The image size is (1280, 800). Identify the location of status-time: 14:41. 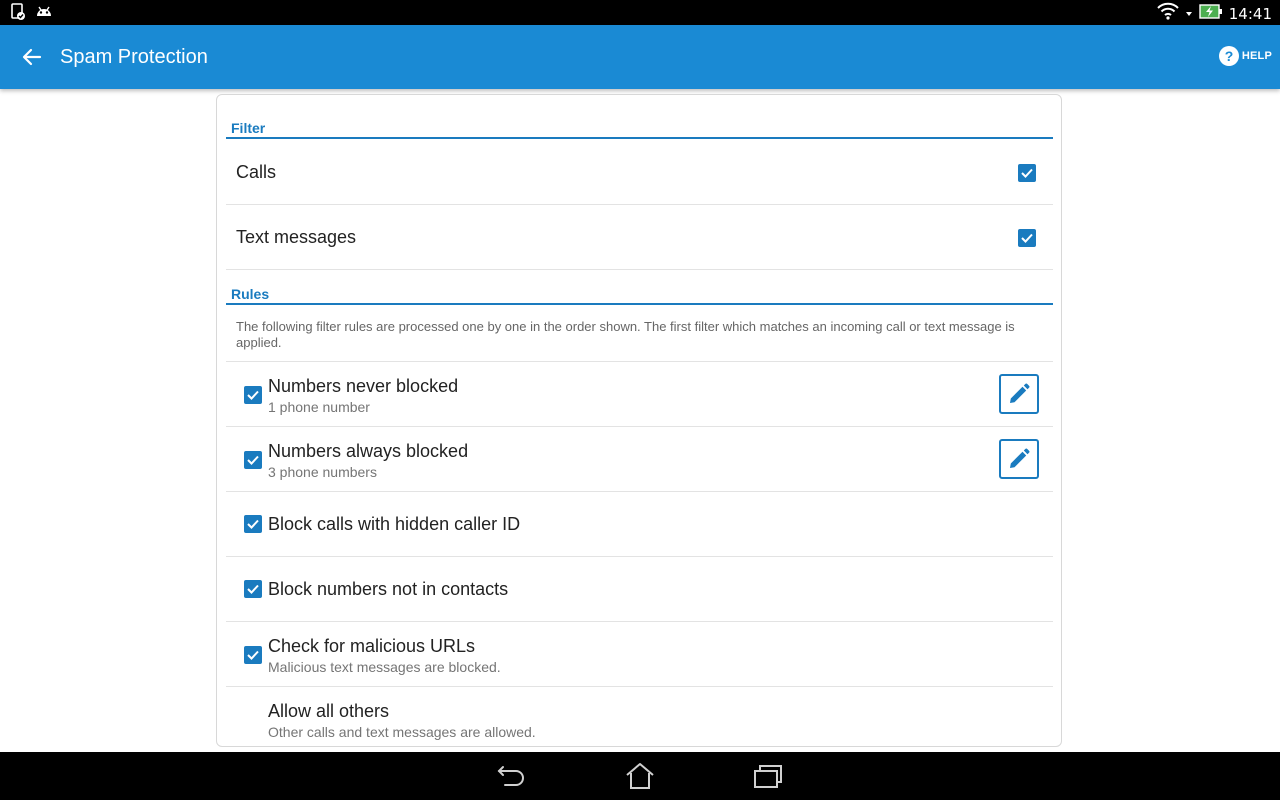
(1250, 13).